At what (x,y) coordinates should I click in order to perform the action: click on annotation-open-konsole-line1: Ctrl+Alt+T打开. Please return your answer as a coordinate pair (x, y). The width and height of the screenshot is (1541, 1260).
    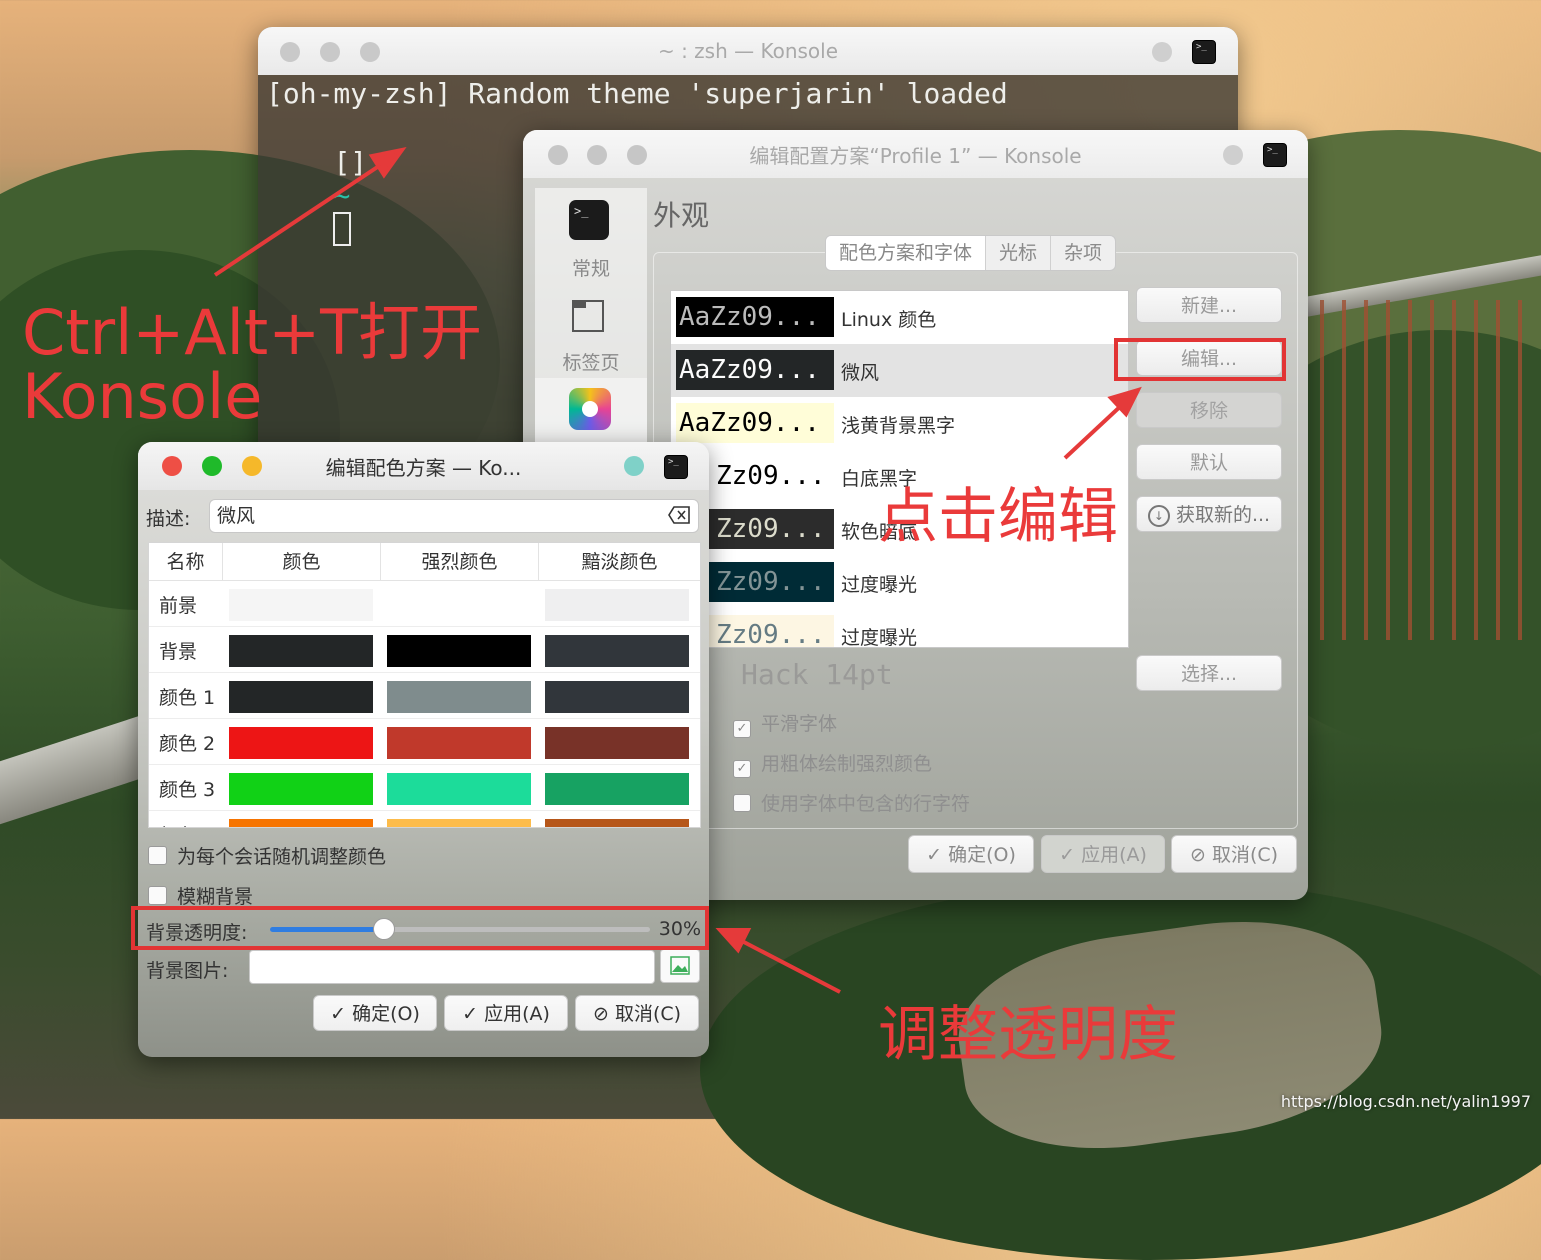
    Looking at the image, I should click on (252, 332).